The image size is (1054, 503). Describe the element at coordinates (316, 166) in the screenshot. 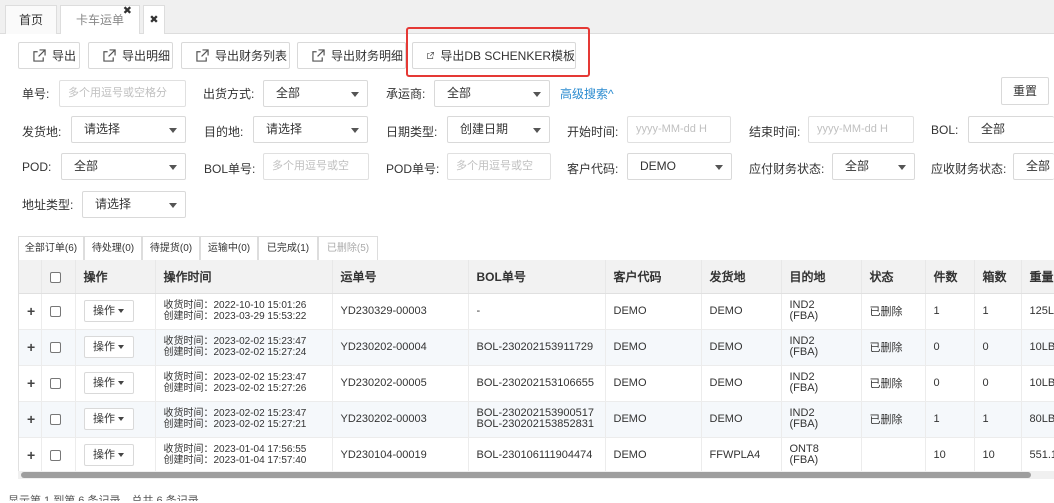

I see `bol-no-input: 多个用逗号或空` at that location.